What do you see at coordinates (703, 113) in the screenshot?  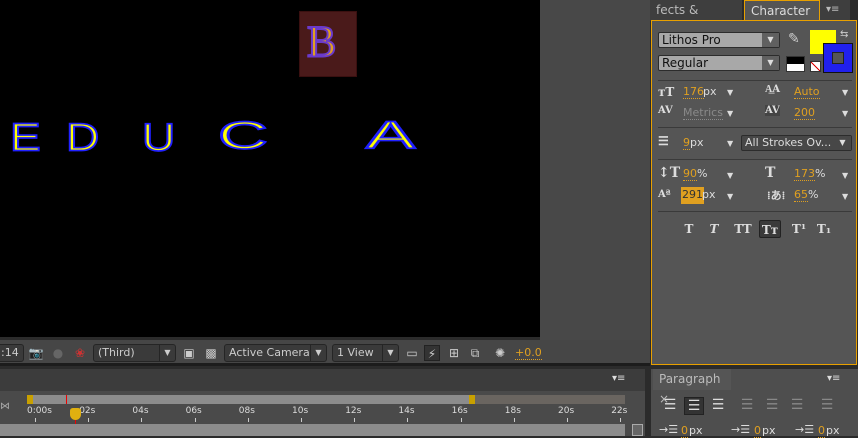 I see `kerning-value: Metrics` at bounding box center [703, 113].